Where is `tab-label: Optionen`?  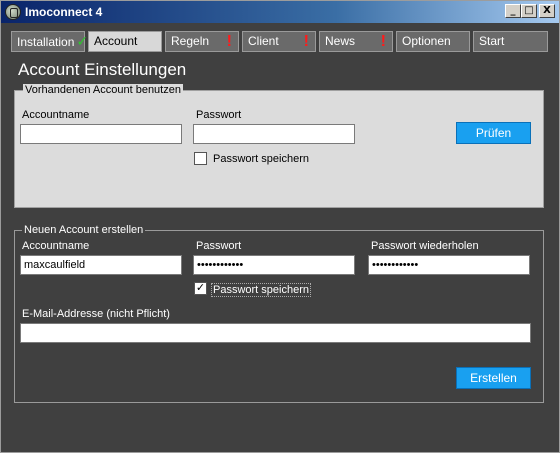 tab-label: Optionen is located at coordinates (426, 41).